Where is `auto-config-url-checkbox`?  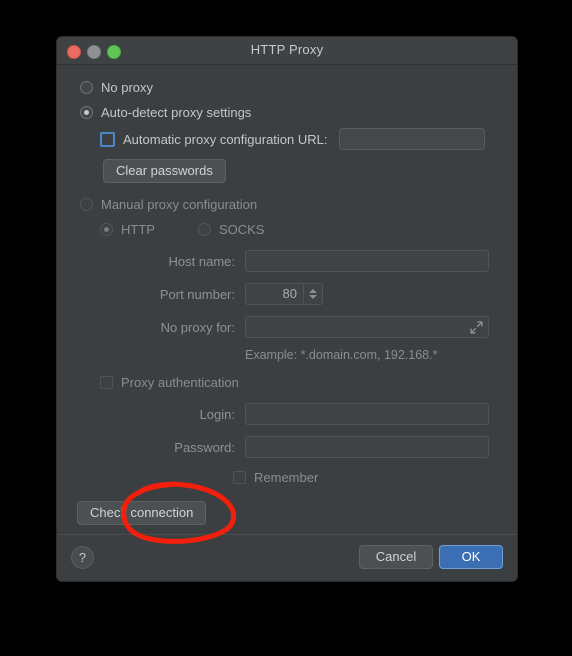 auto-config-url-checkbox is located at coordinates (107, 139).